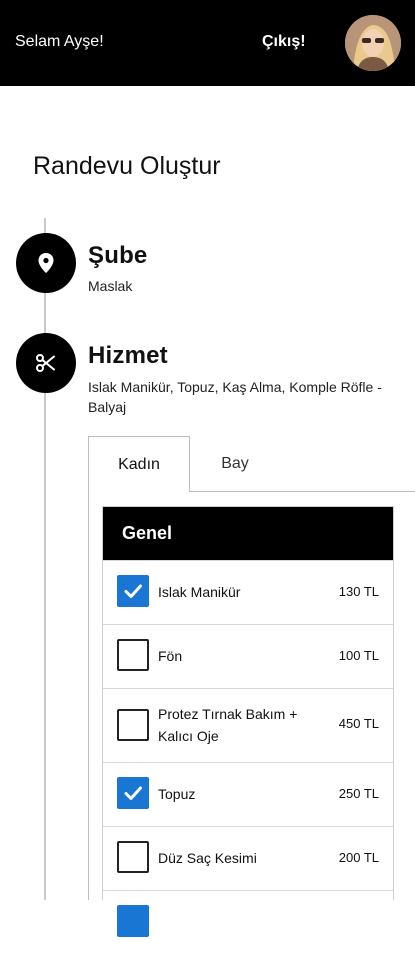 The width and height of the screenshot is (415, 954). I want to click on logout-button: Çıkış!, so click(284, 42).